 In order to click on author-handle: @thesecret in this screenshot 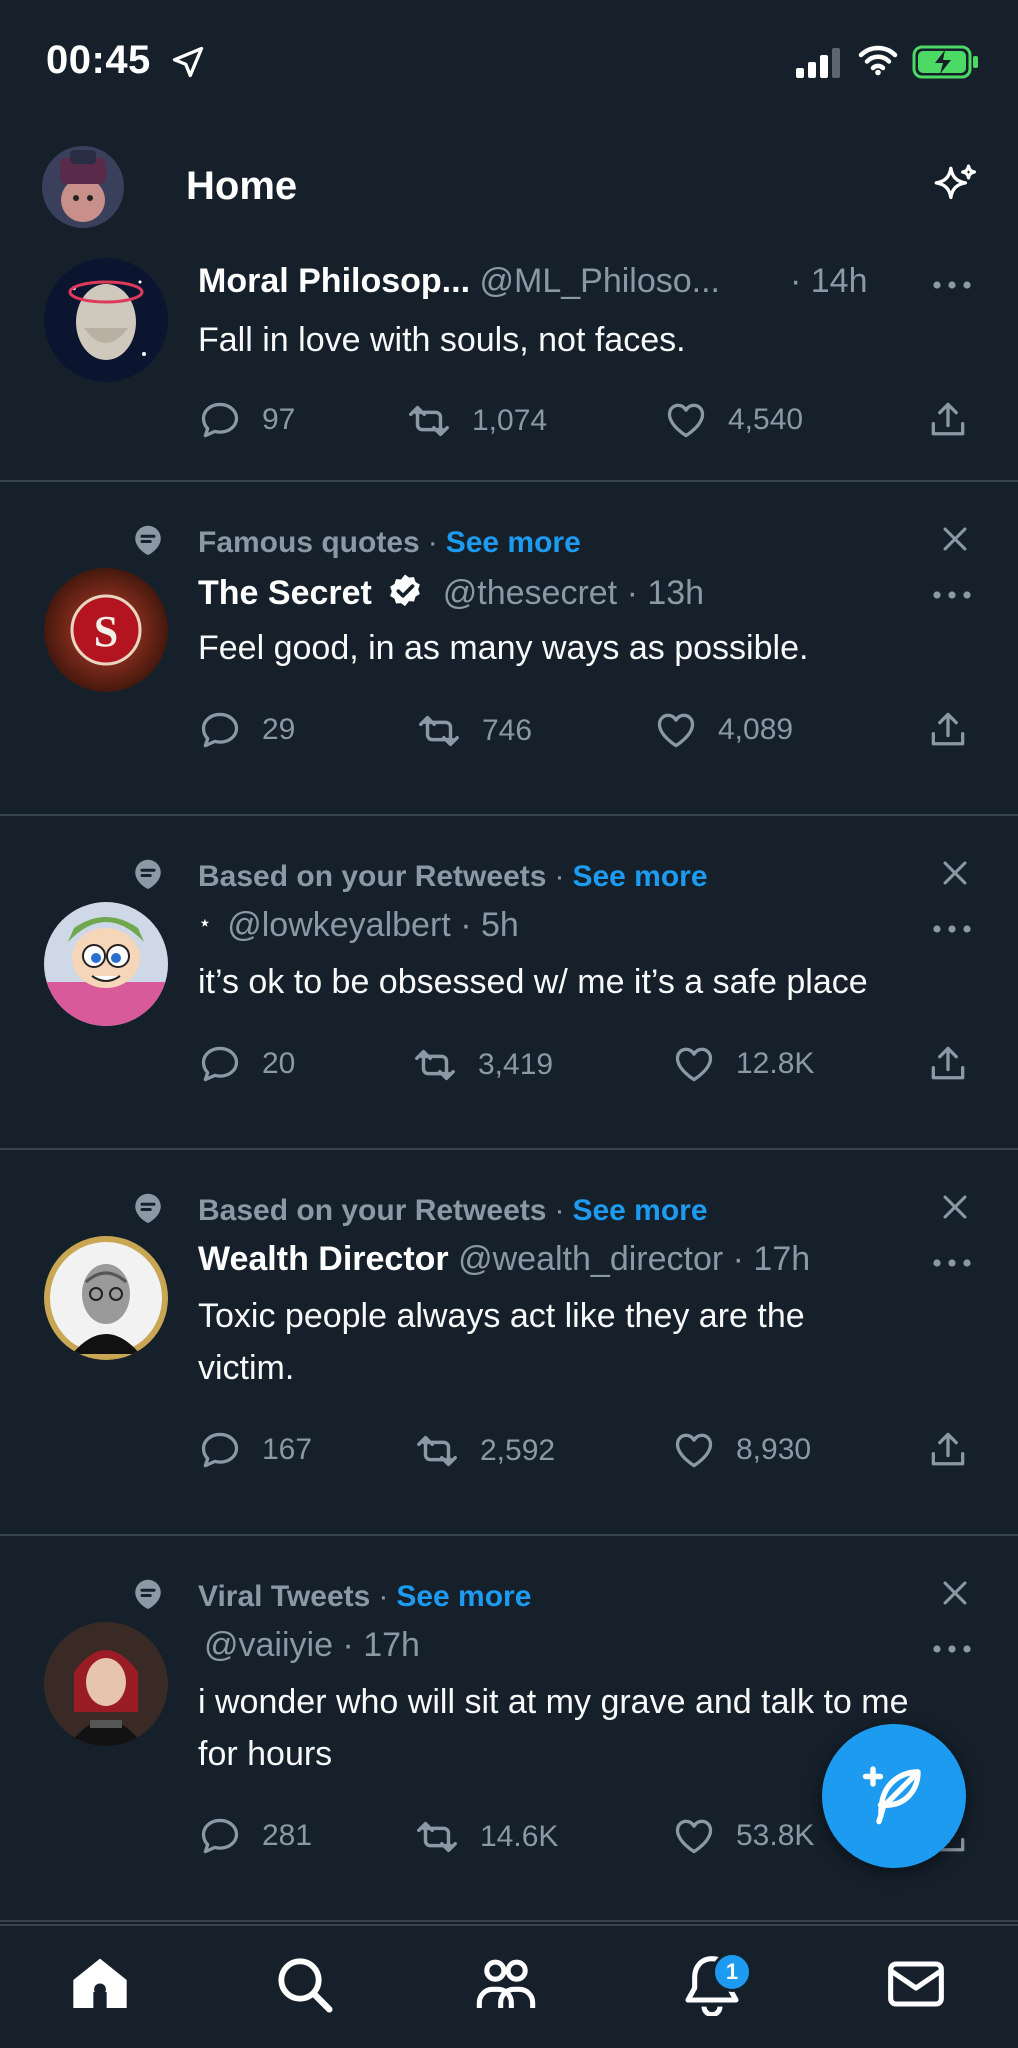, I will do `click(530, 593)`.